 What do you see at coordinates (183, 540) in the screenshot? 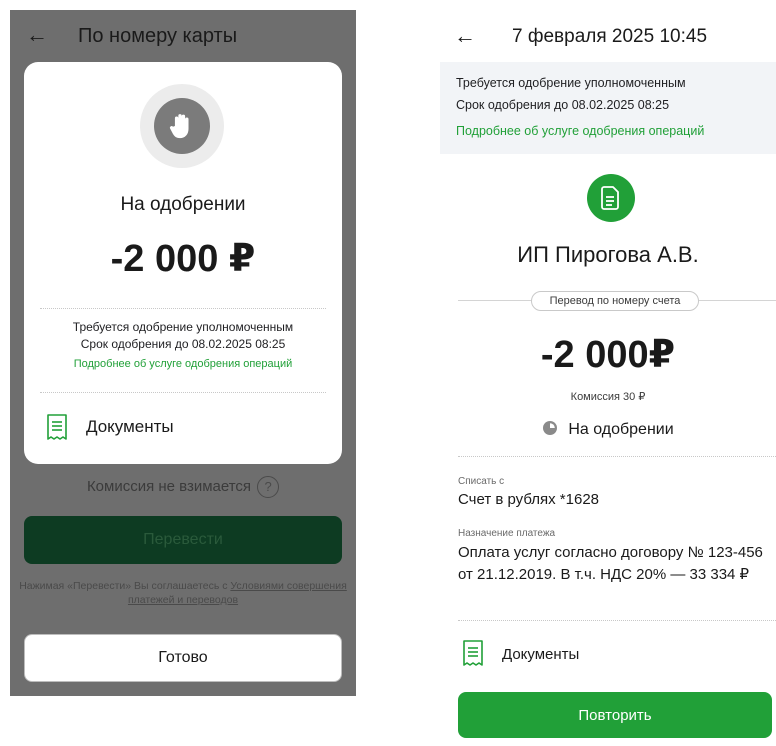
I see `transfer-button: Перевести` at bounding box center [183, 540].